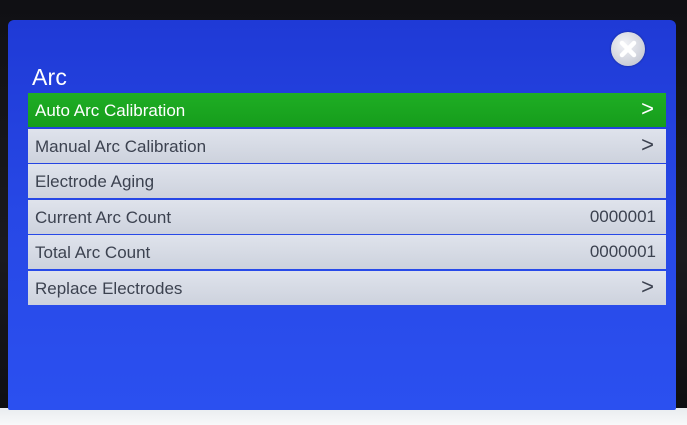 Image resolution: width=687 pixels, height=425 pixels. What do you see at coordinates (622, 216) in the screenshot?
I see `current-arc-count-value: 0000001` at bounding box center [622, 216].